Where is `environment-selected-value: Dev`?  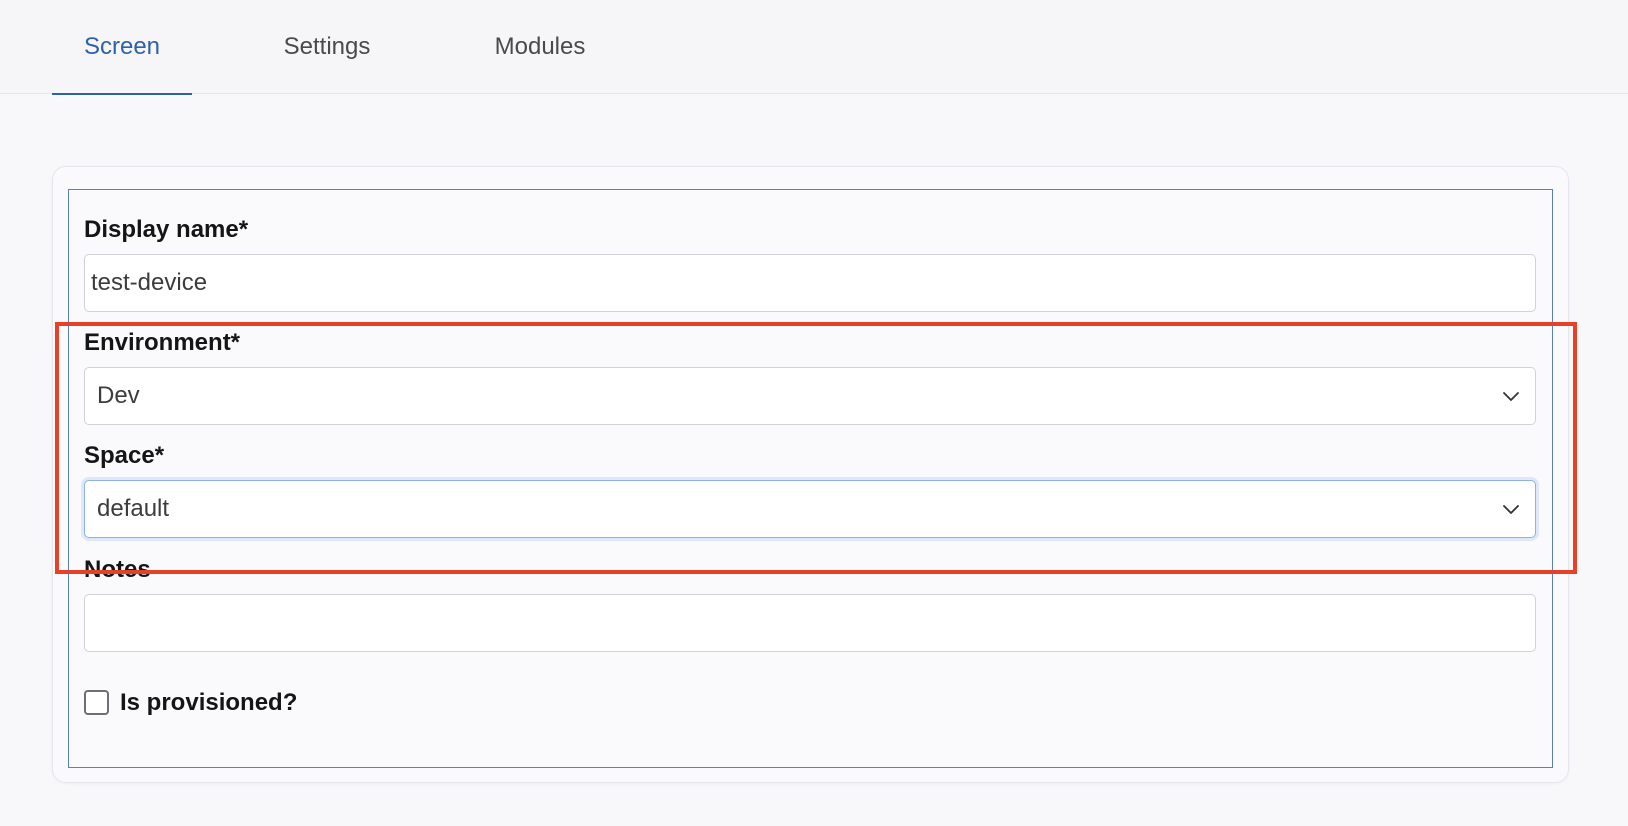
environment-selected-value: Dev is located at coordinates (118, 395).